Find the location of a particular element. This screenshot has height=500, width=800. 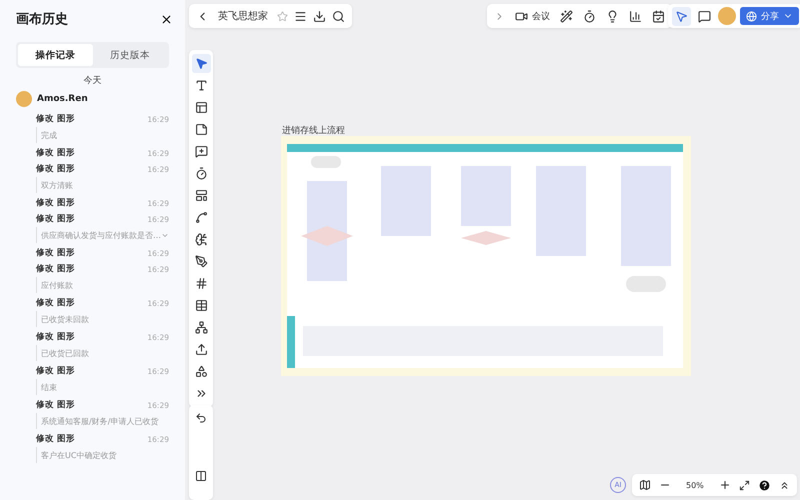

text-icon is located at coordinates (201, 85).